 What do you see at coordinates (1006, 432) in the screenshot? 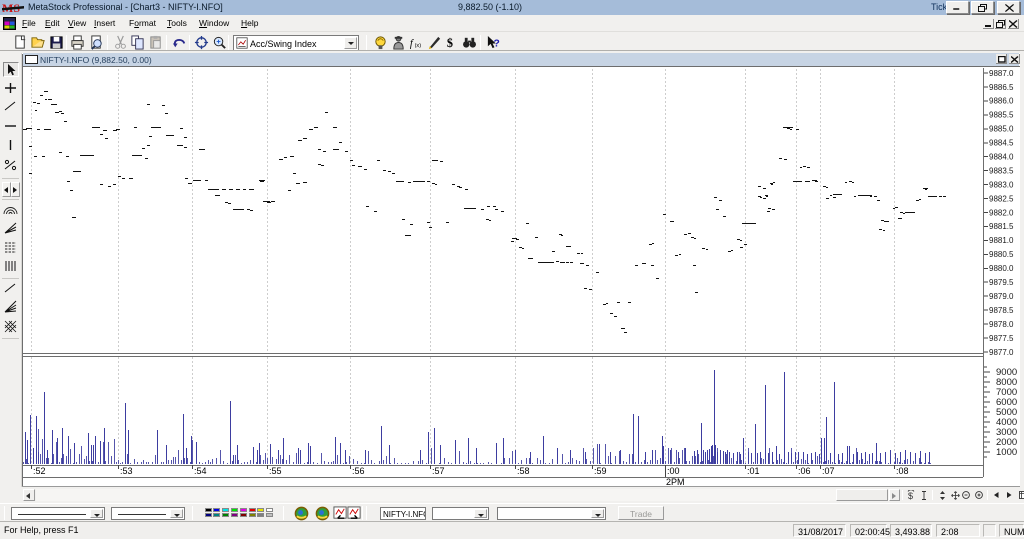
I see `svg-text: 3000` at bounding box center [1006, 432].